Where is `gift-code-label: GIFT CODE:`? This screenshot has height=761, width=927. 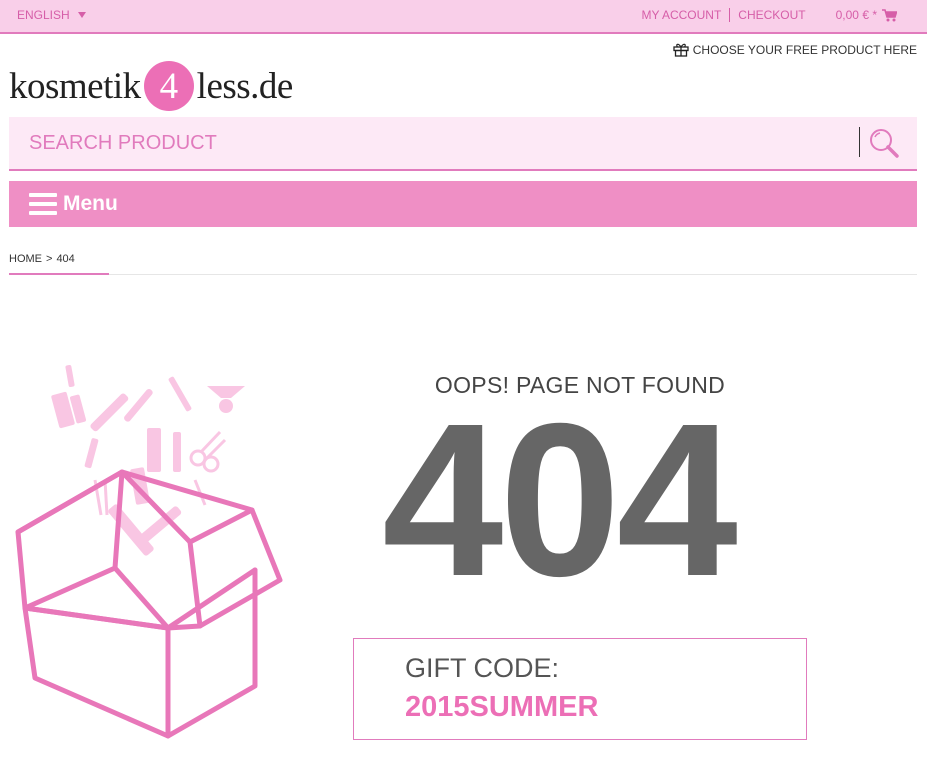
gift-code-label: GIFT CODE: is located at coordinates (482, 668).